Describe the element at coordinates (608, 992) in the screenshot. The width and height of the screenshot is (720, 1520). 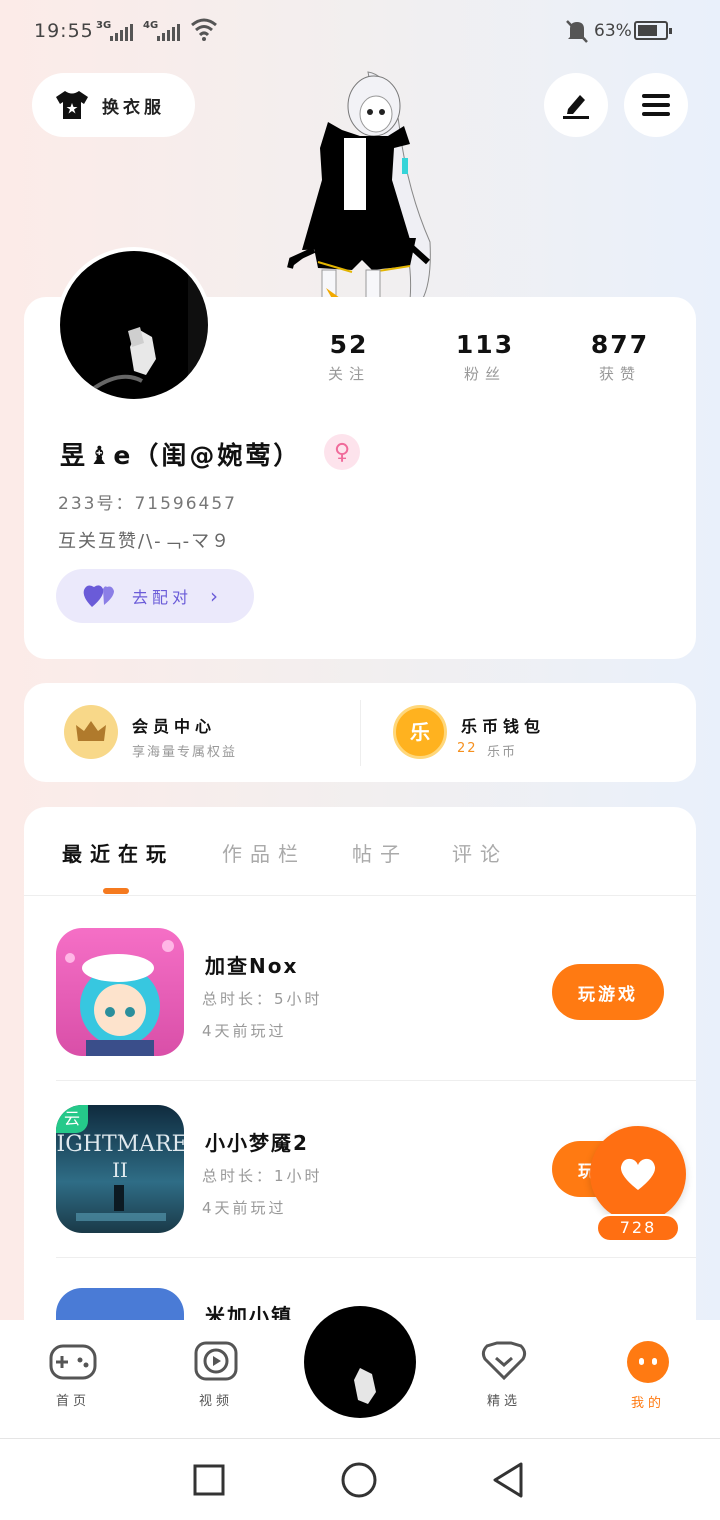
I see `play-game-button: 玩游戏` at that location.